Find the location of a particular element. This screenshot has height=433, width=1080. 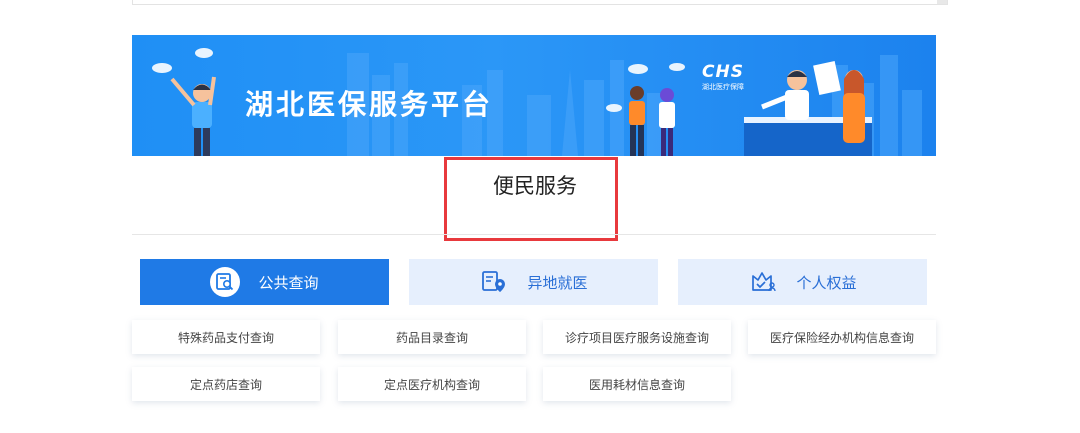

service-drug-catalog: 药品目录查询 is located at coordinates (432, 337).